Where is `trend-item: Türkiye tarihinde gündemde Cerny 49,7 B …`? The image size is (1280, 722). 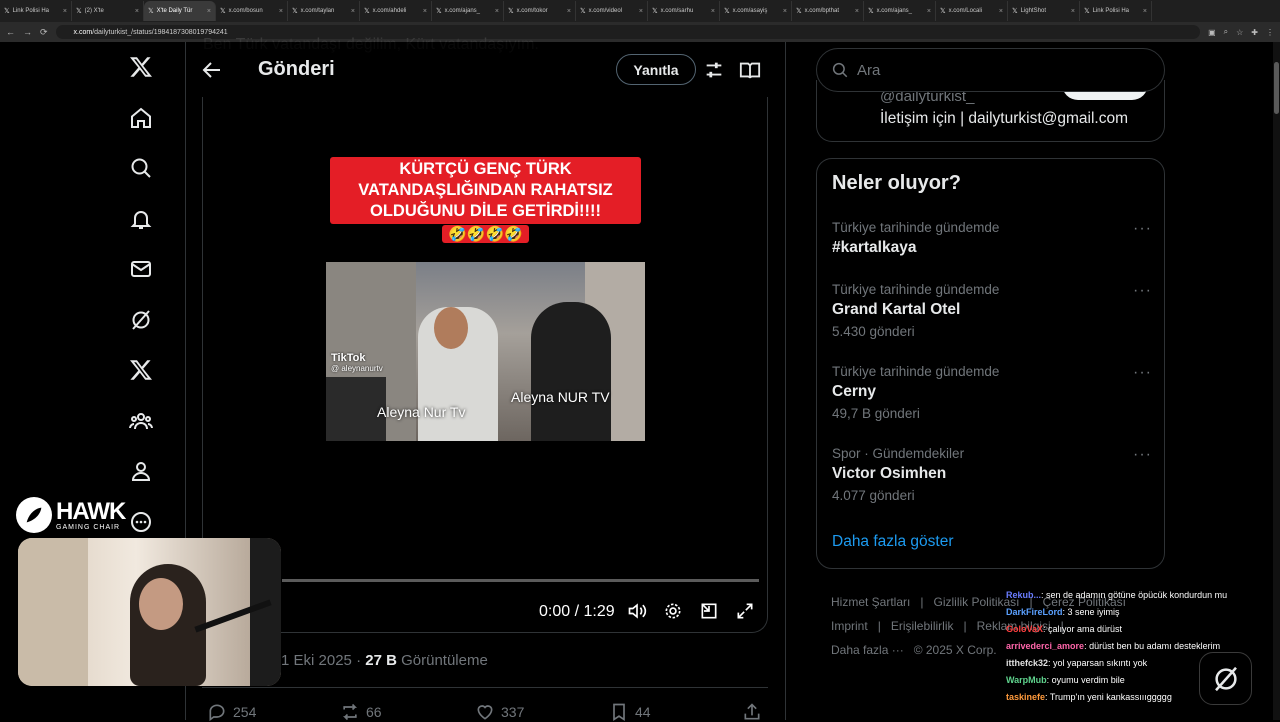
trend-item: Türkiye tarihinde gündemde Cerny 49,7 B … is located at coordinates (992, 392).